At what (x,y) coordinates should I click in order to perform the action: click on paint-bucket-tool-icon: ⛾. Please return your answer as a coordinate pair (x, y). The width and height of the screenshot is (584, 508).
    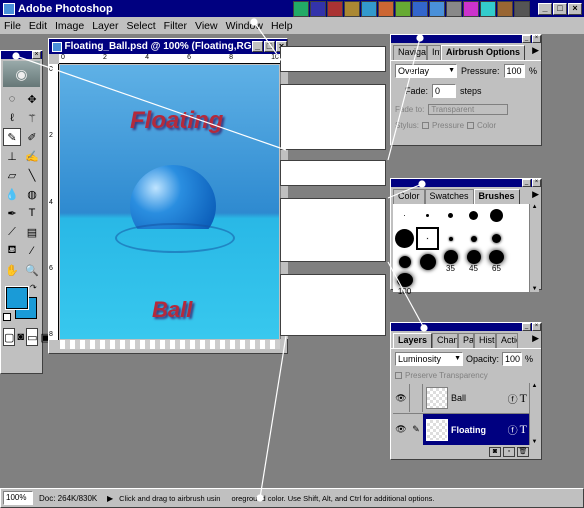
    Looking at the image, I should click on (12, 251).